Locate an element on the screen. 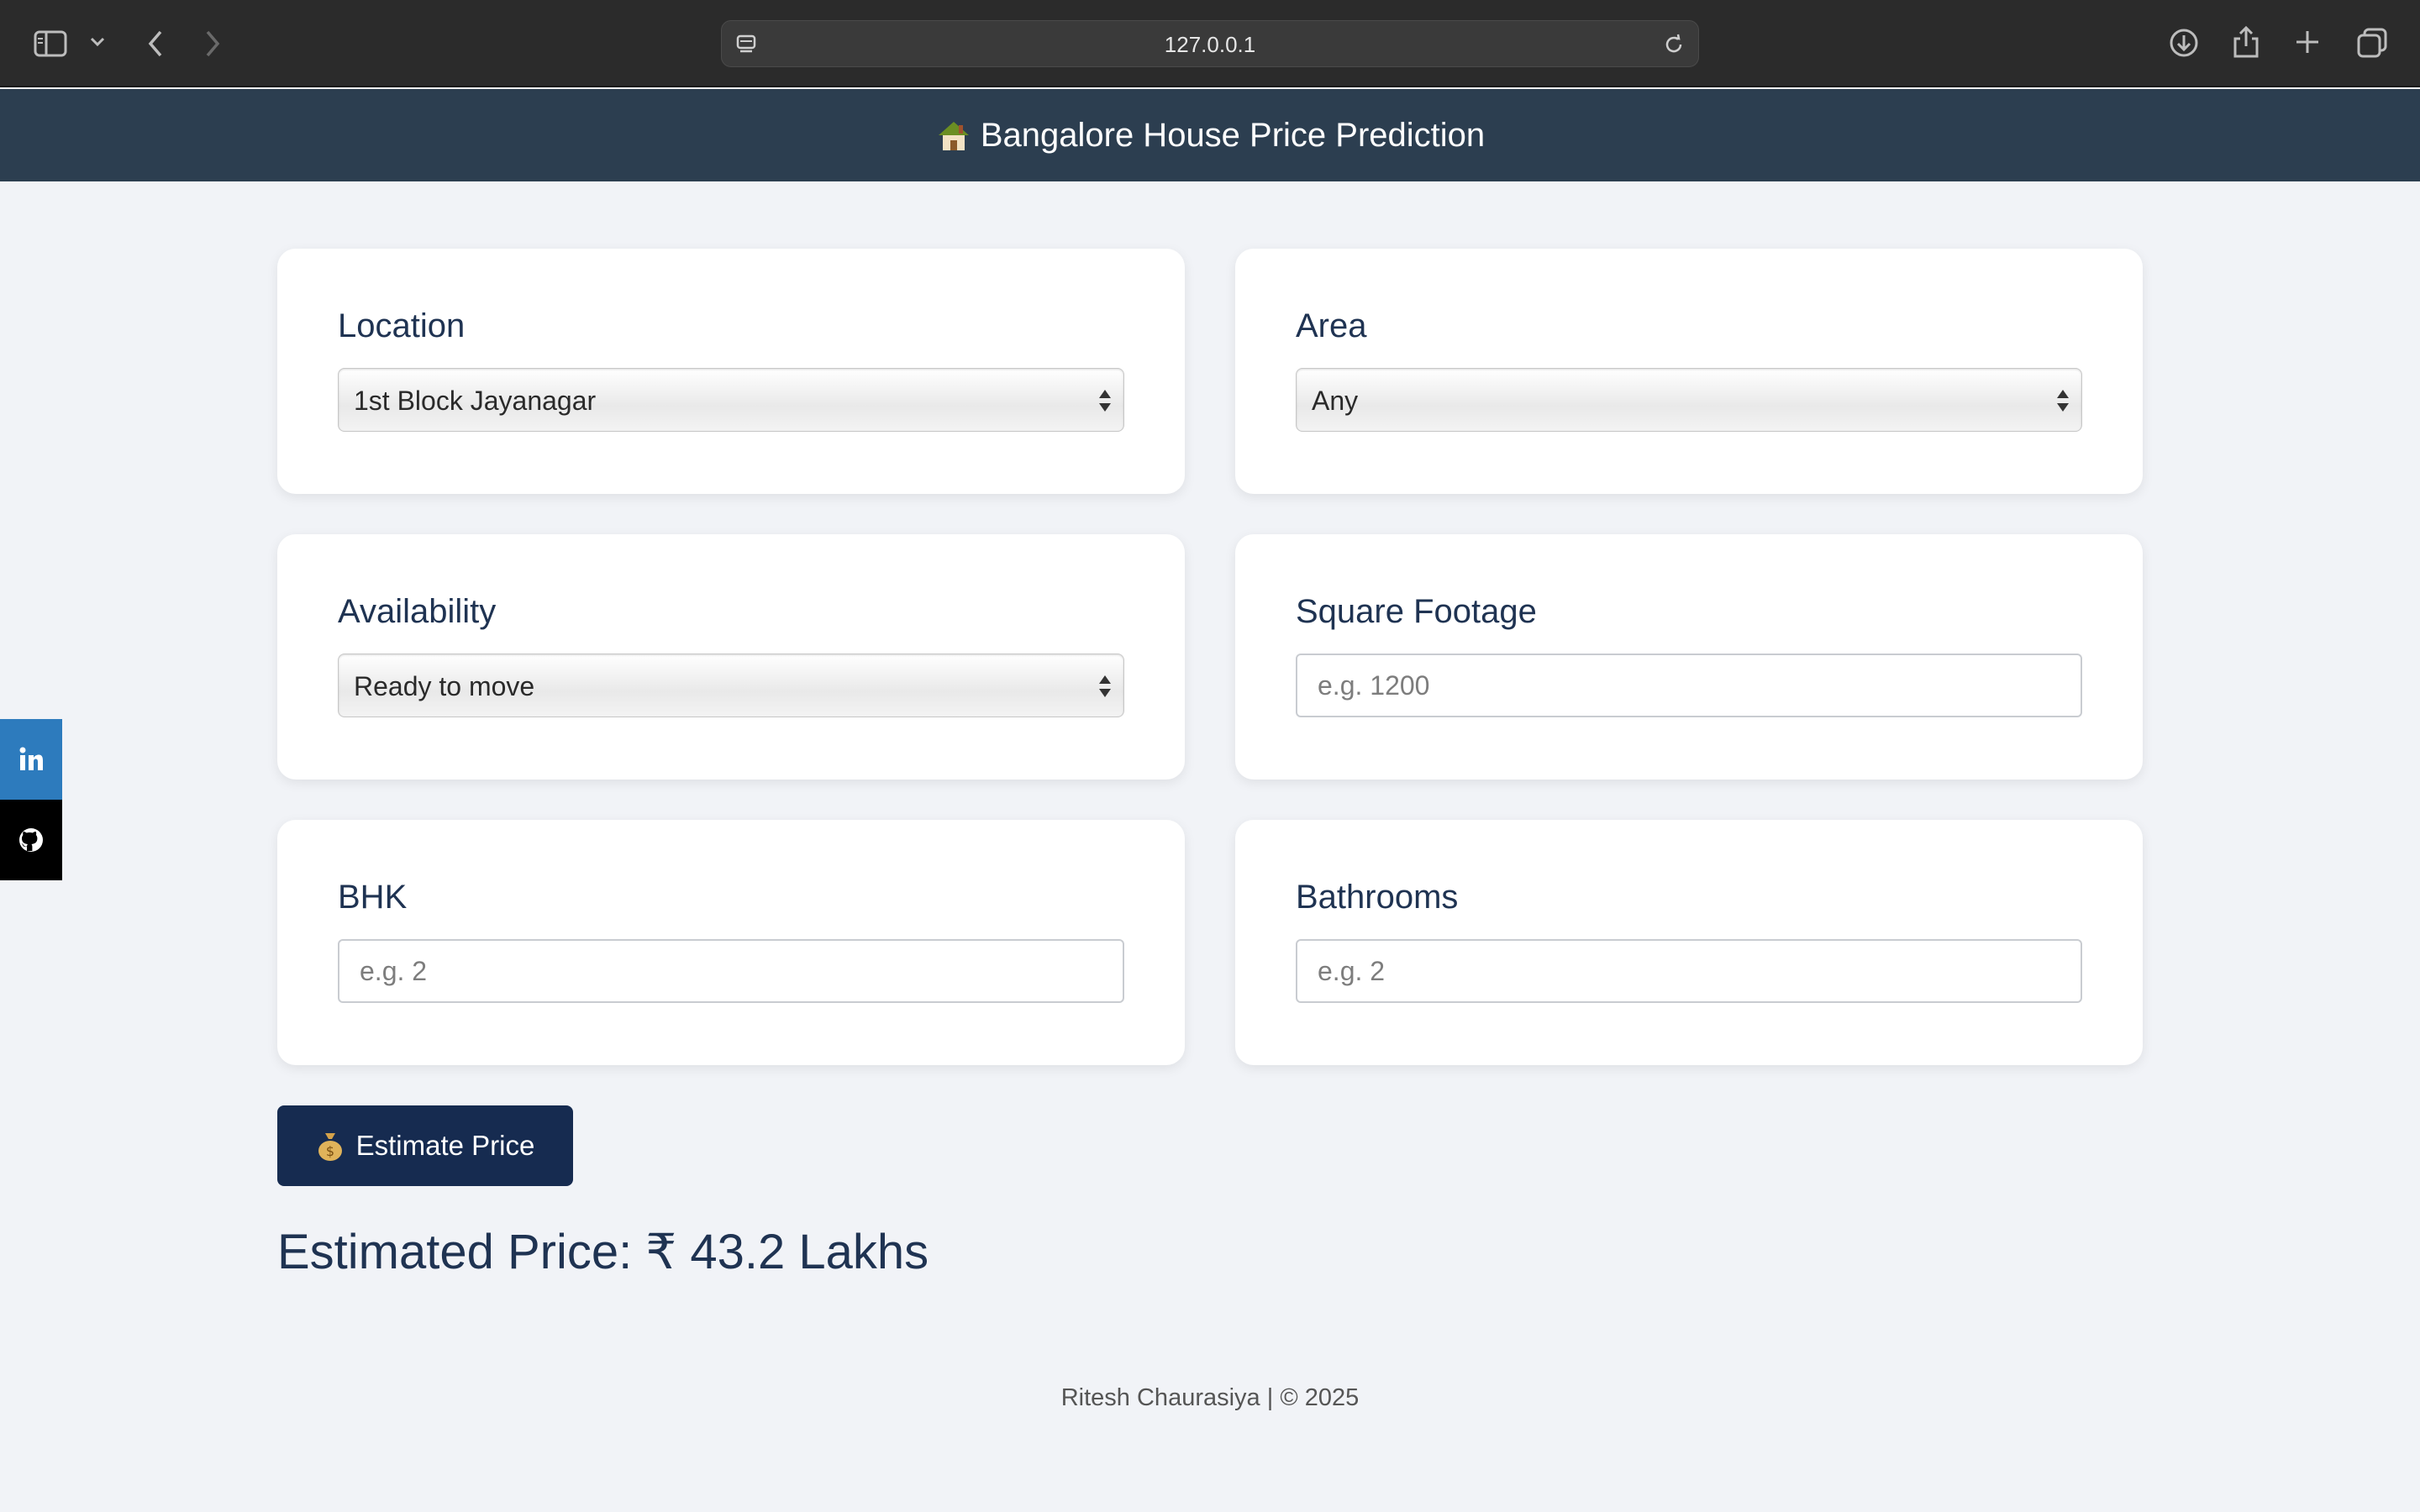 This screenshot has height=1512, width=2420. back-icon is located at coordinates (155, 43).